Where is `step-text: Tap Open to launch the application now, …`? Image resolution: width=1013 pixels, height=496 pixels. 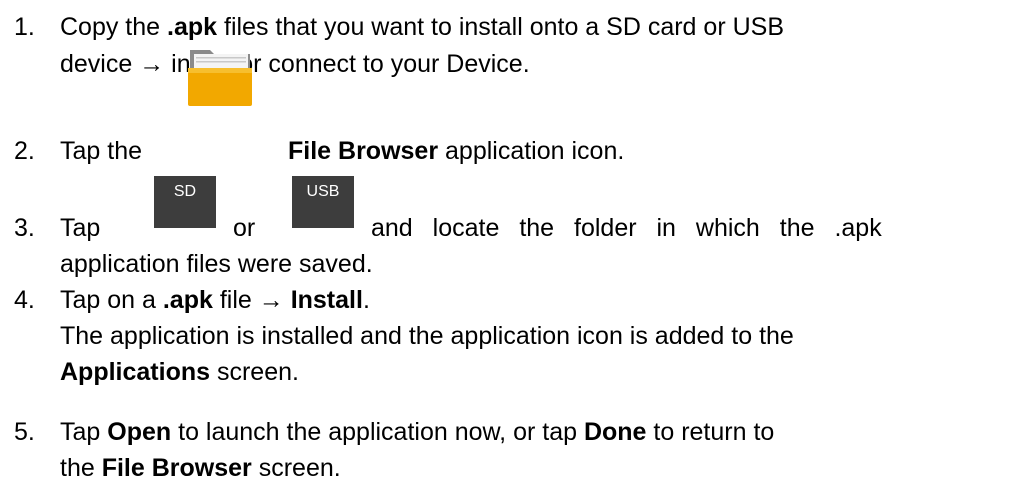 step-text: Tap Open to launch the application now, … is located at coordinates (417, 450).